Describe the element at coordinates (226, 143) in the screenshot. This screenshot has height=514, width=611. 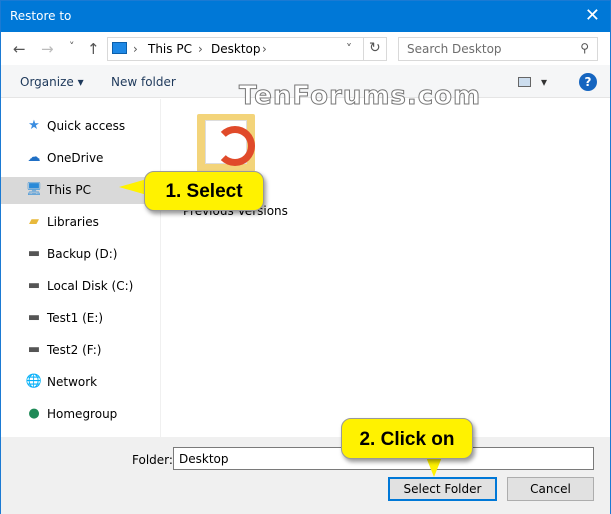
I see `folder-icon` at that location.